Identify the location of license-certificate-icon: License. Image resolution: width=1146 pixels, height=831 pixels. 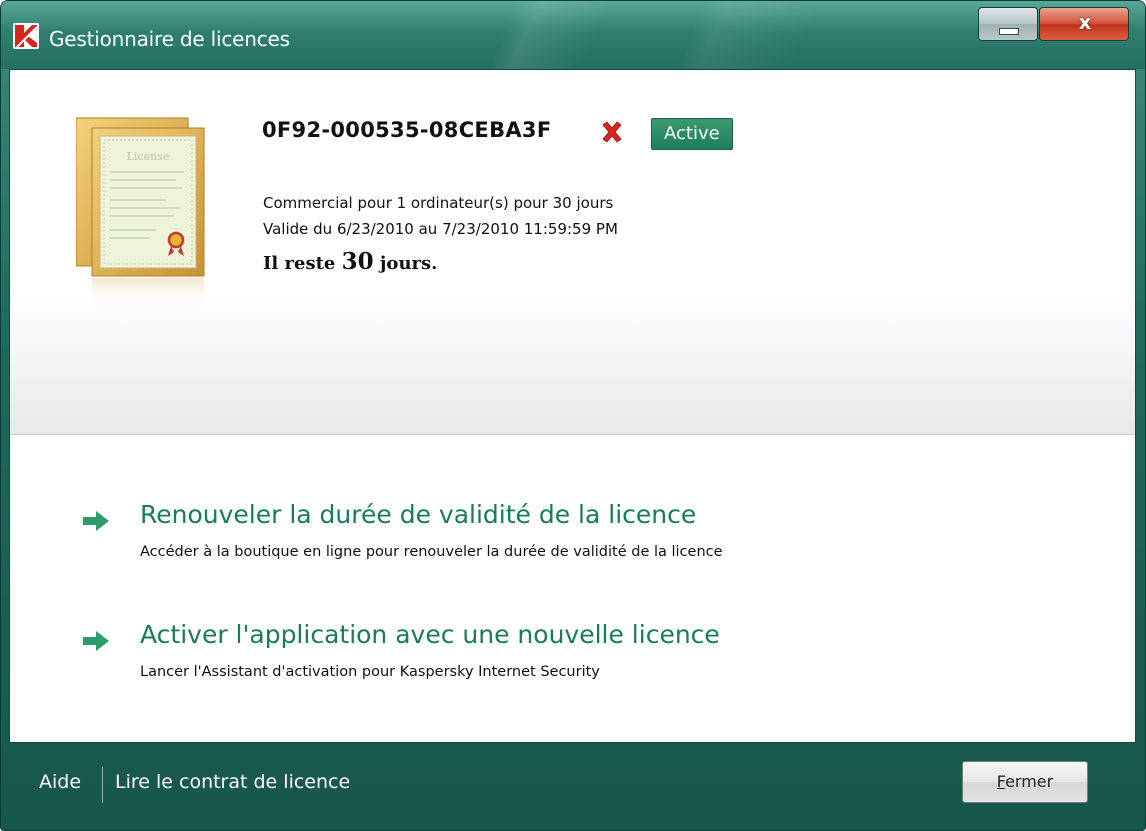
(140, 214).